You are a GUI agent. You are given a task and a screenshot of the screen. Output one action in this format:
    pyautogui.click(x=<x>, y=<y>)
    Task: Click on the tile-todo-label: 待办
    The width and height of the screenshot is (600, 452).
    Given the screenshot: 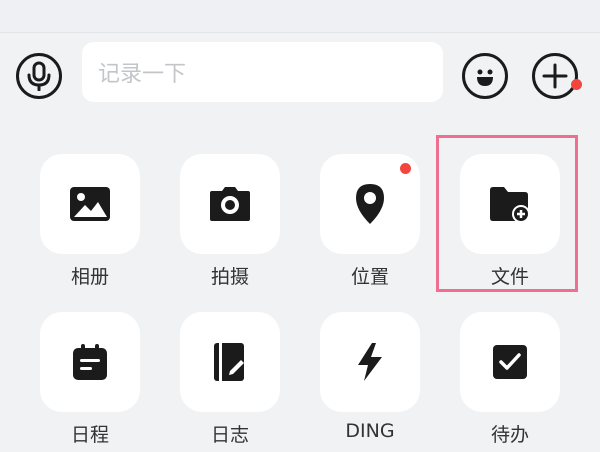 What is the action you would take?
    pyautogui.click(x=509, y=435)
    